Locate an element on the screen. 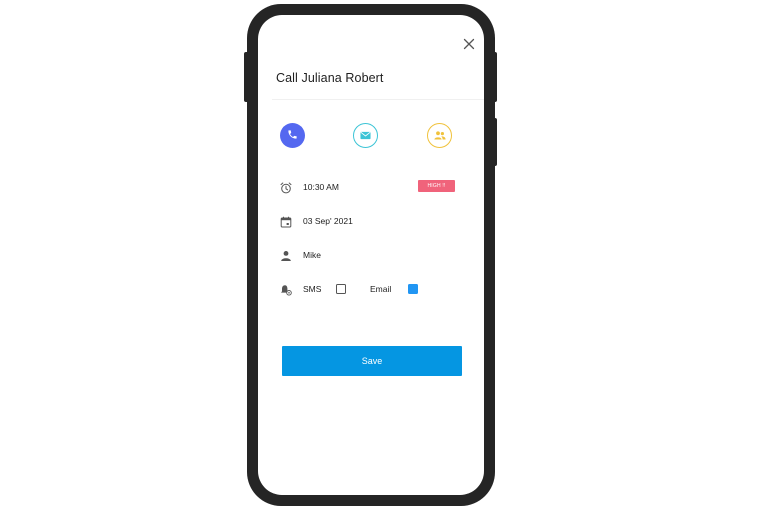 The width and height of the screenshot is (760, 510). save-button: Save is located at coordinates (372, 361).